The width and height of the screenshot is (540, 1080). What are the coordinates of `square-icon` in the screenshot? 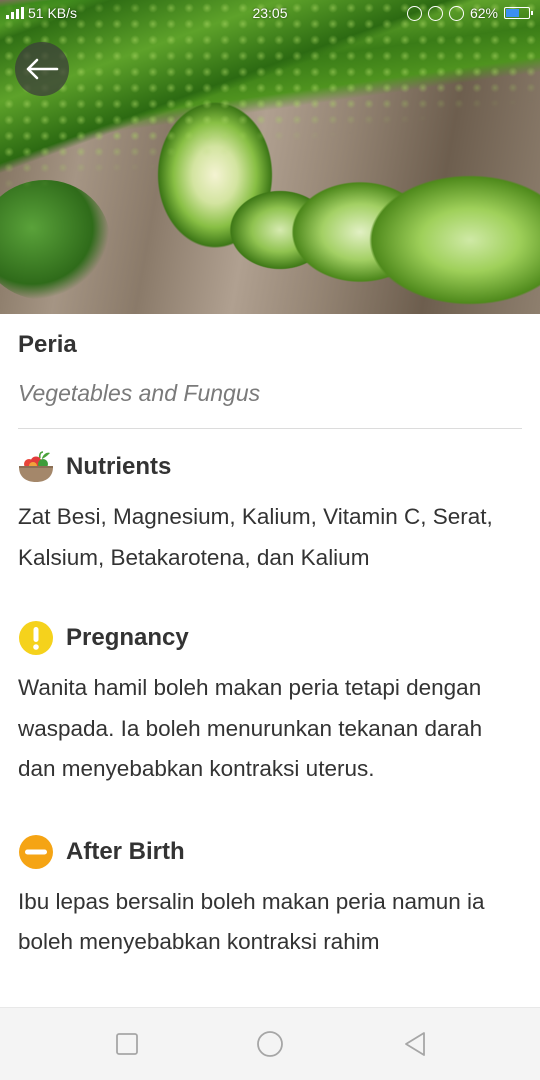 It's located at (127, 1044).